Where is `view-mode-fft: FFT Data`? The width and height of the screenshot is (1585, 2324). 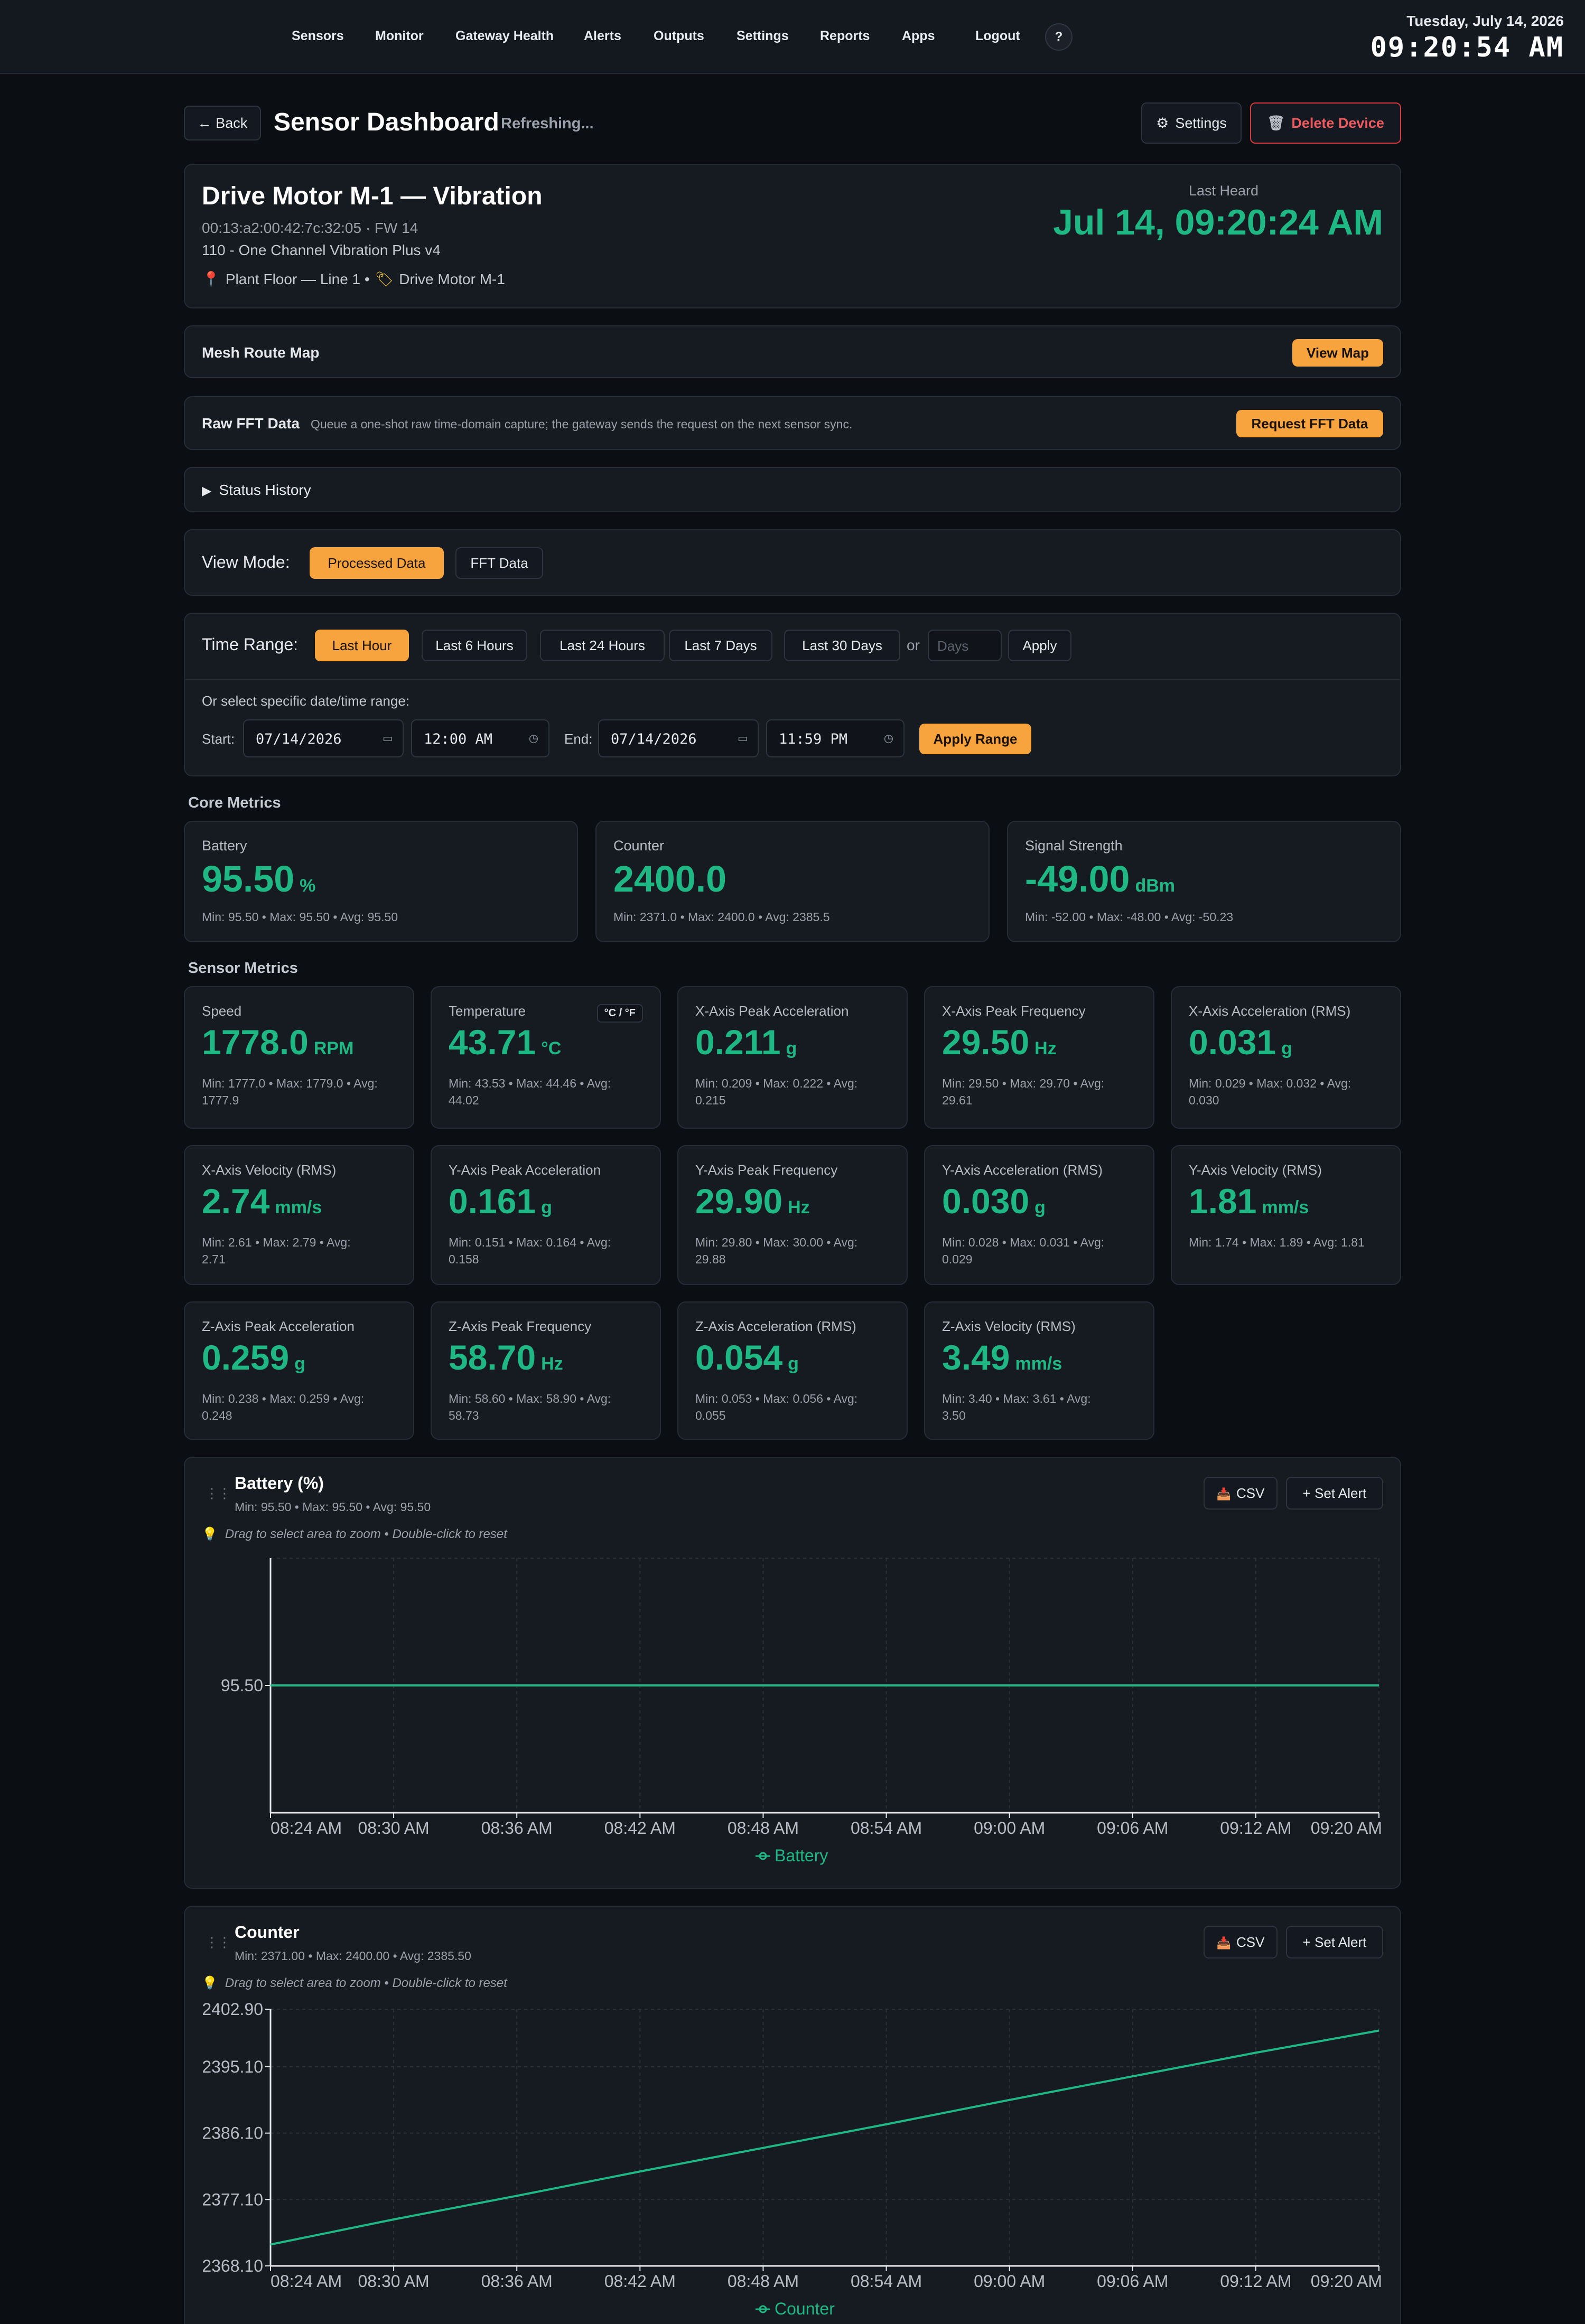
view-mode-fft: FFT Data is located at coordinates (499, 563).